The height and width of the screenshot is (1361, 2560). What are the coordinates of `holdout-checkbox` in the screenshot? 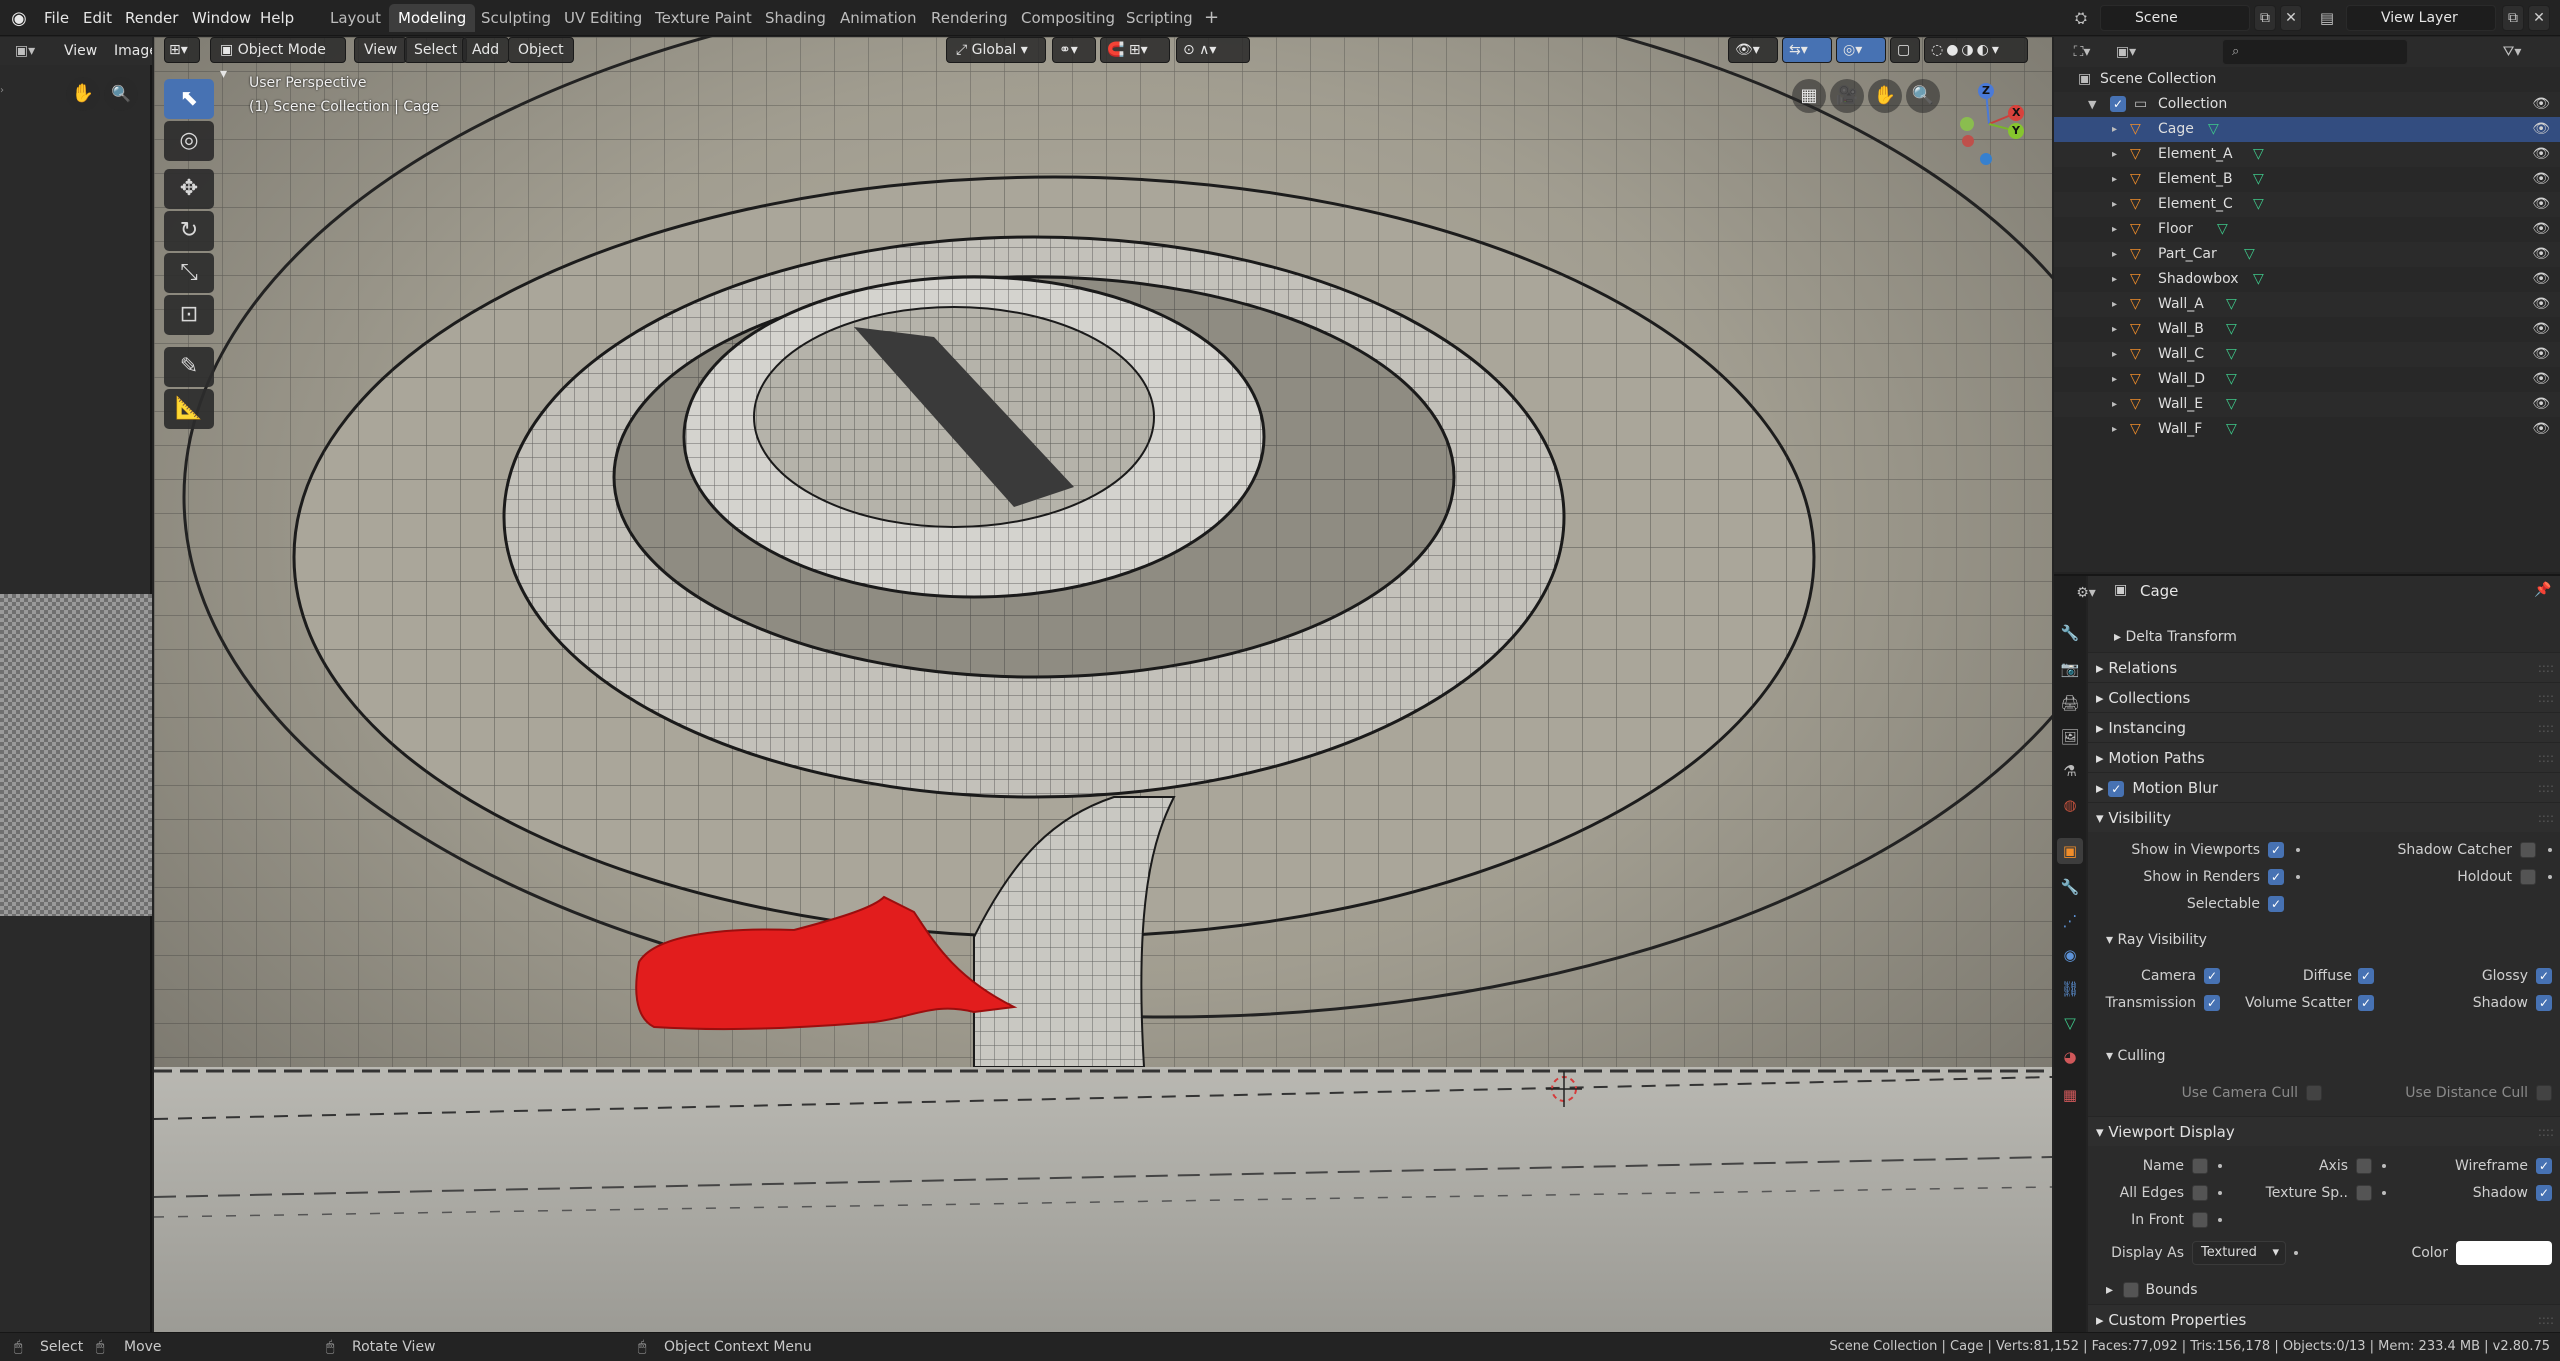 It's located at (2528, 877).